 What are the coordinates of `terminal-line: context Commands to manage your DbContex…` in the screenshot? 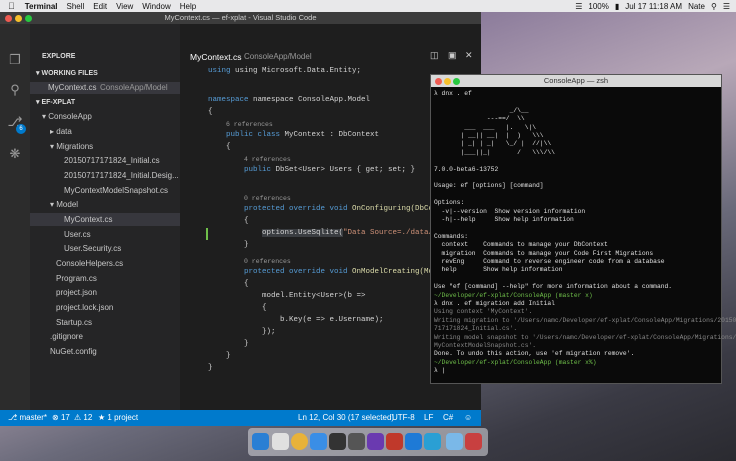 It's located at (521, 245).